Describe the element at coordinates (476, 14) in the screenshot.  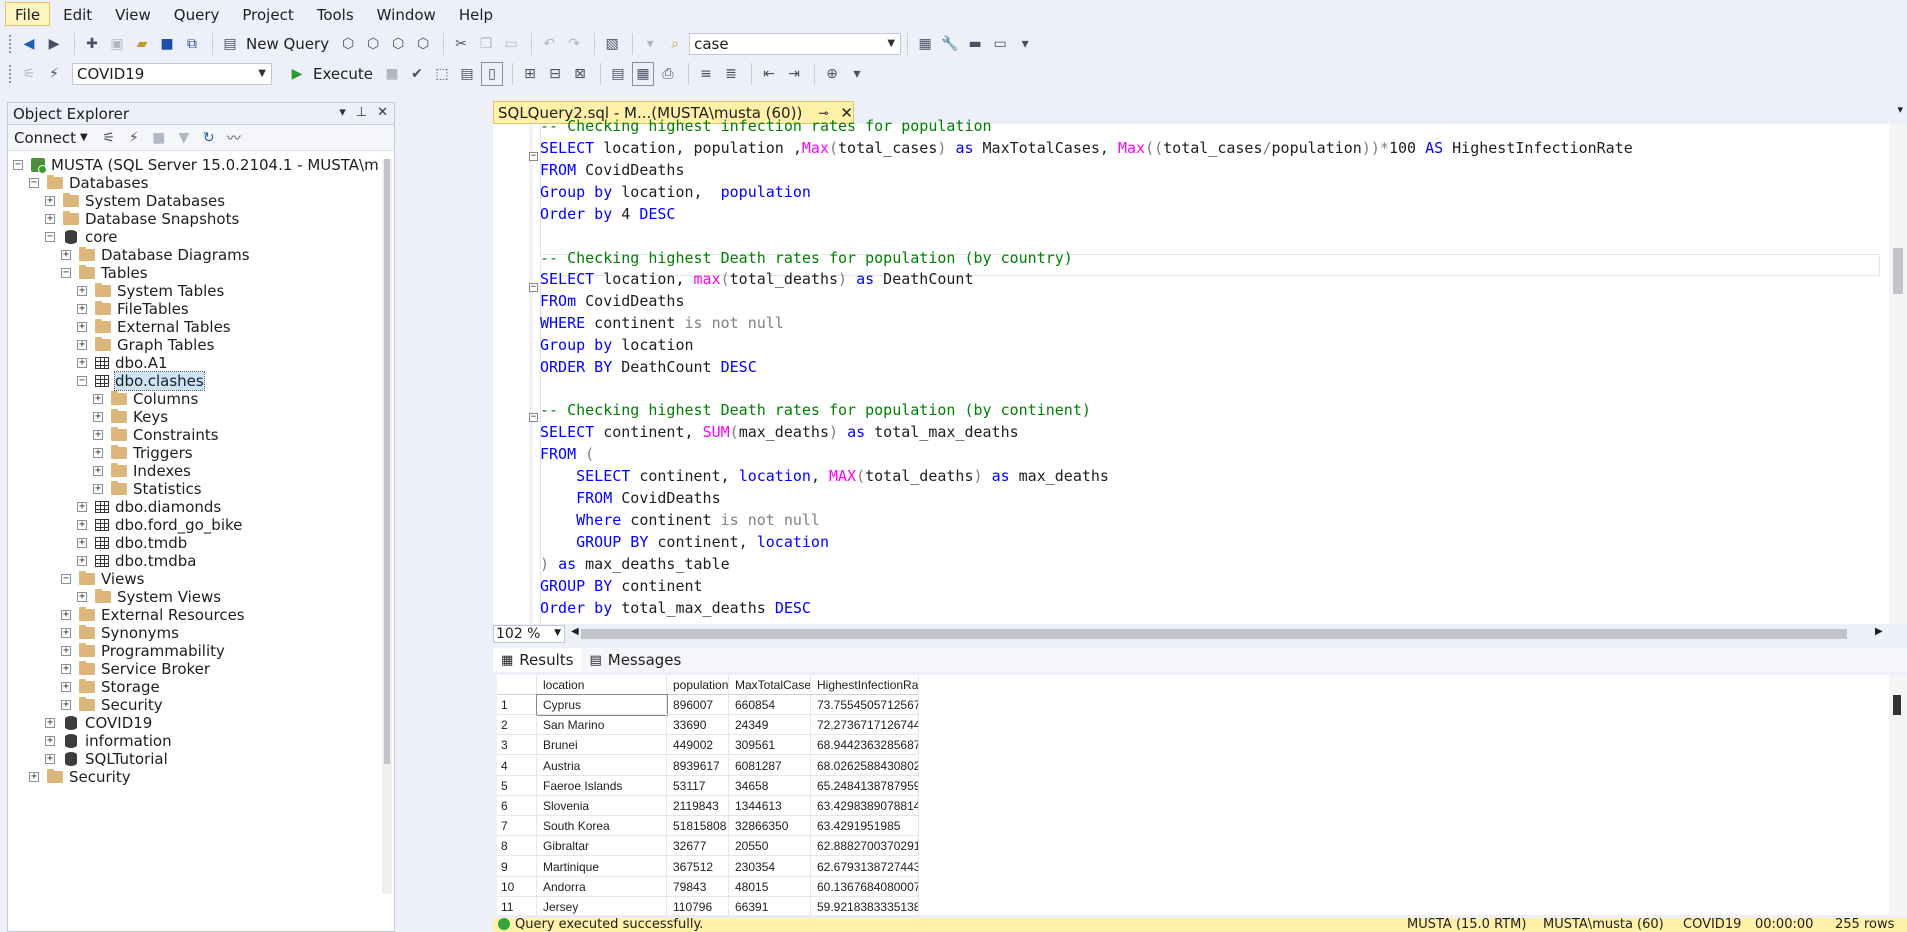
I see `menu-help: Help` at that location.